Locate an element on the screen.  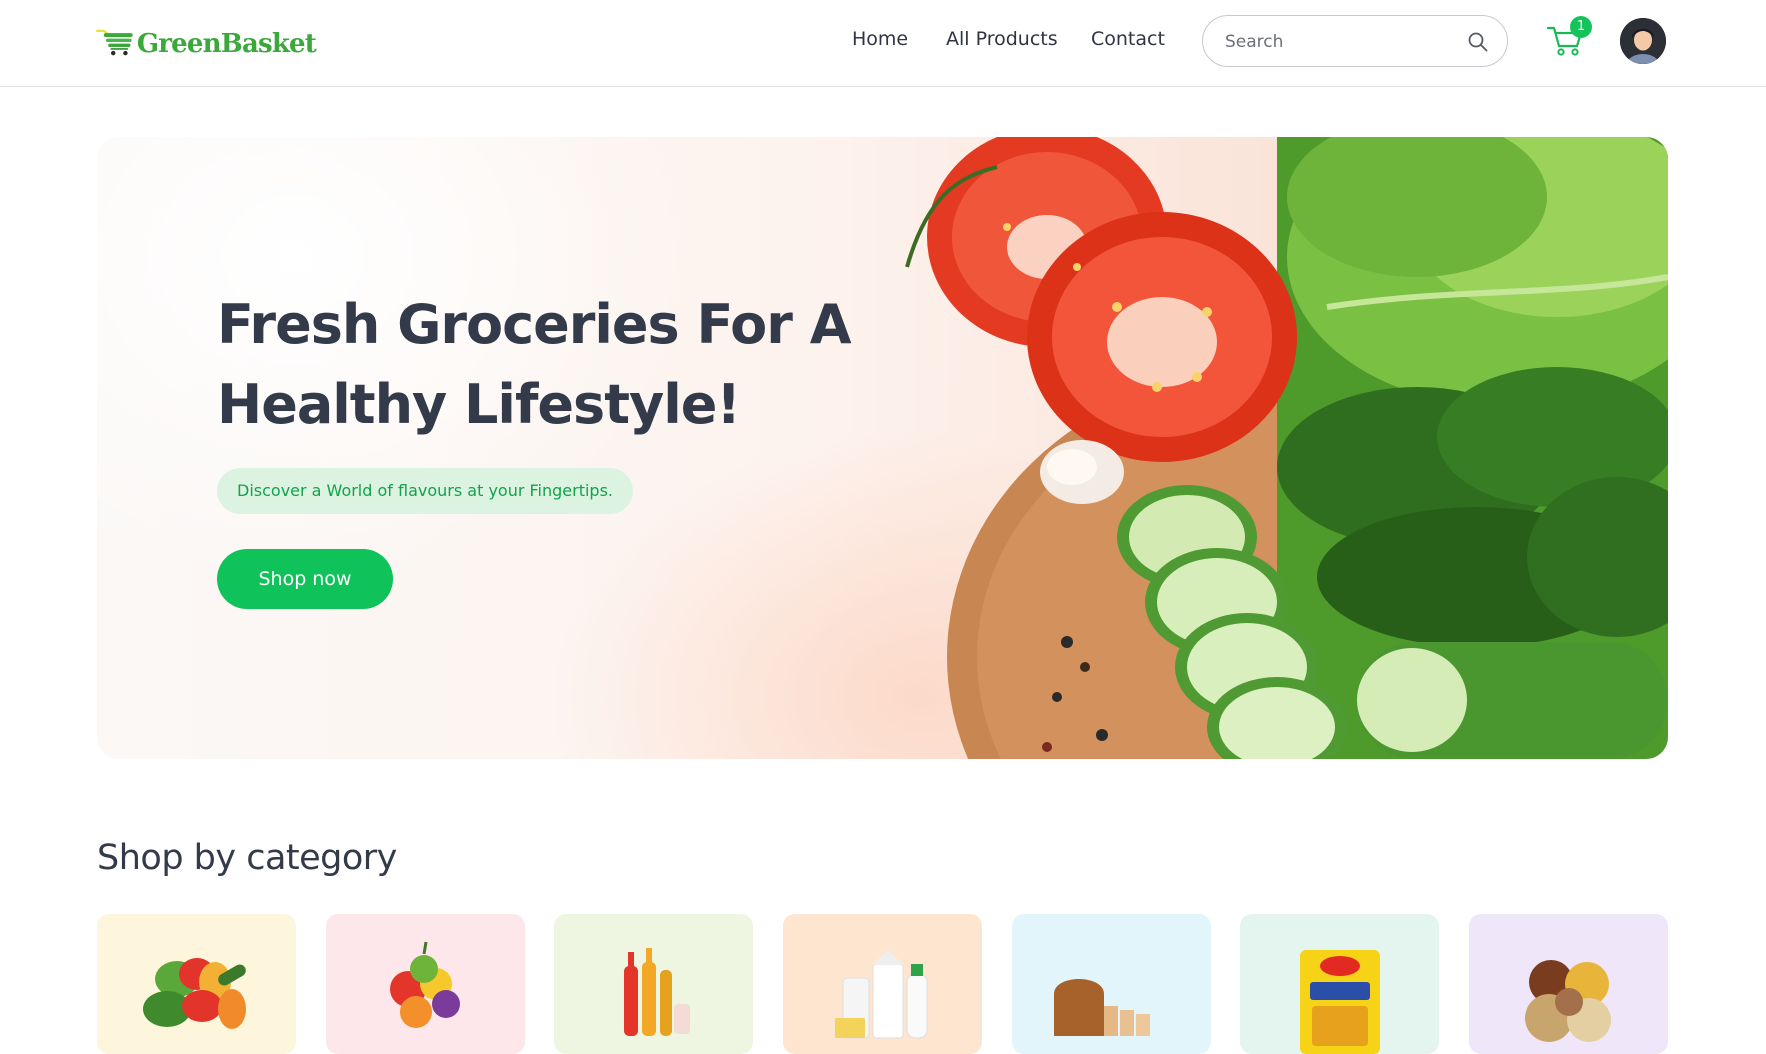
search-input is located at coordinates (1338, 42).